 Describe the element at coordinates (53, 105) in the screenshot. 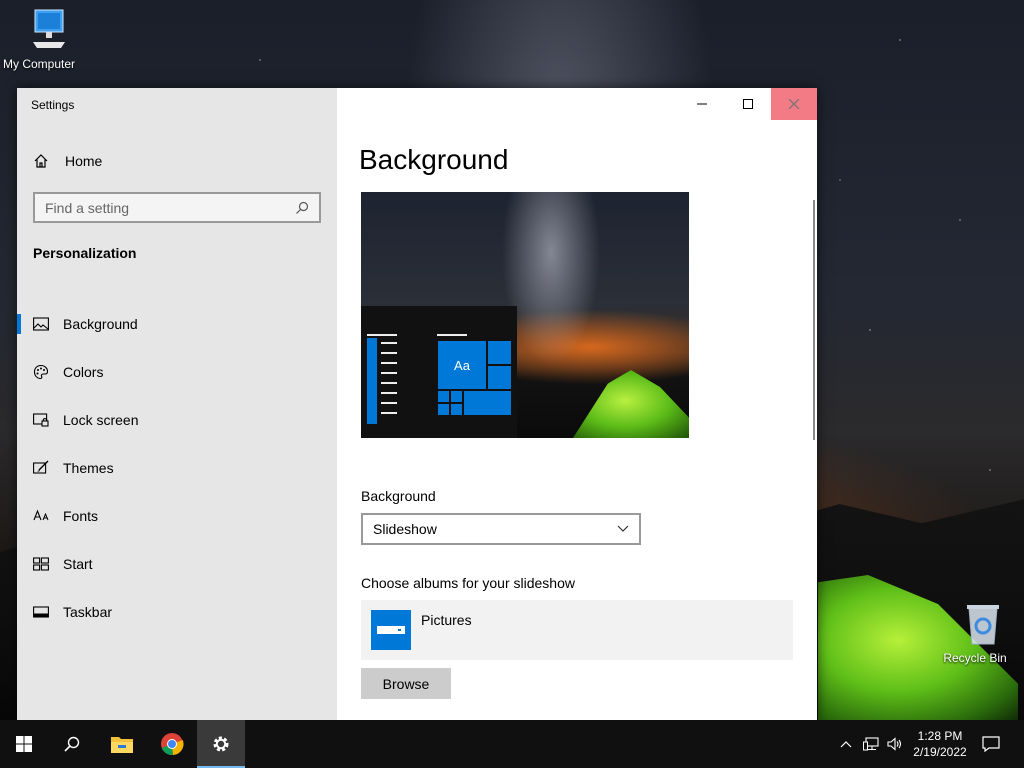

I see `window-title: Settings` at that location.